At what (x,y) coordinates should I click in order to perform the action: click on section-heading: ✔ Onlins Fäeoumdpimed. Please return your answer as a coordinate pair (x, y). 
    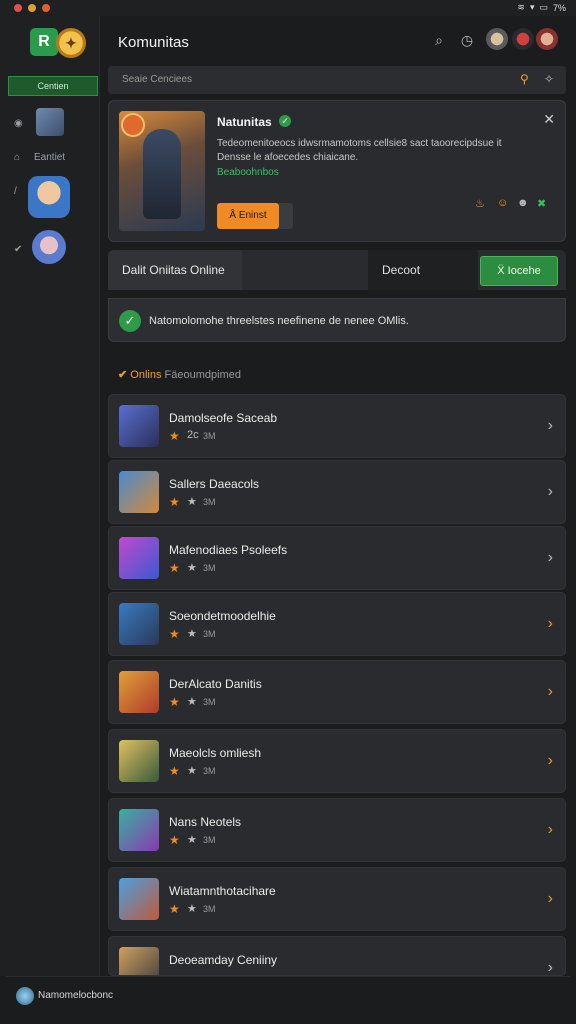
    Looking at the image, I should click on (179, 374).